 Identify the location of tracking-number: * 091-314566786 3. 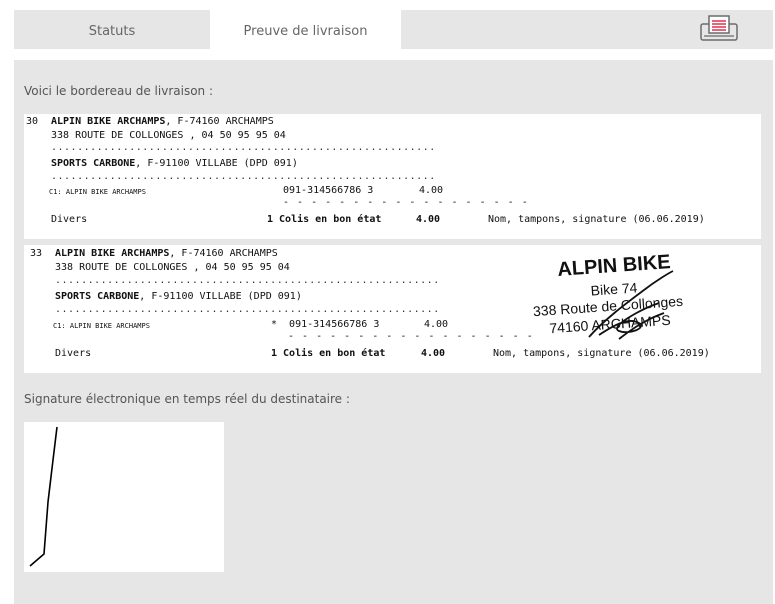
(325, 324).